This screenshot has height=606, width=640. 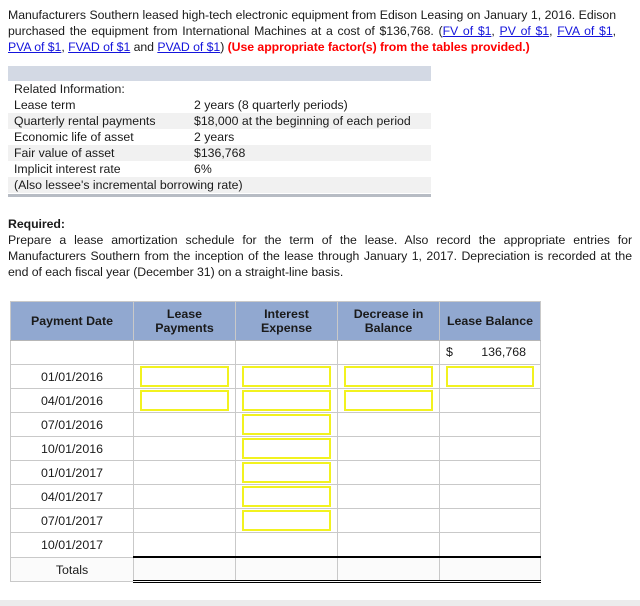 I want to click on payment-date-2016-07-01: 07/01/2016, so click(x=72, y=425).